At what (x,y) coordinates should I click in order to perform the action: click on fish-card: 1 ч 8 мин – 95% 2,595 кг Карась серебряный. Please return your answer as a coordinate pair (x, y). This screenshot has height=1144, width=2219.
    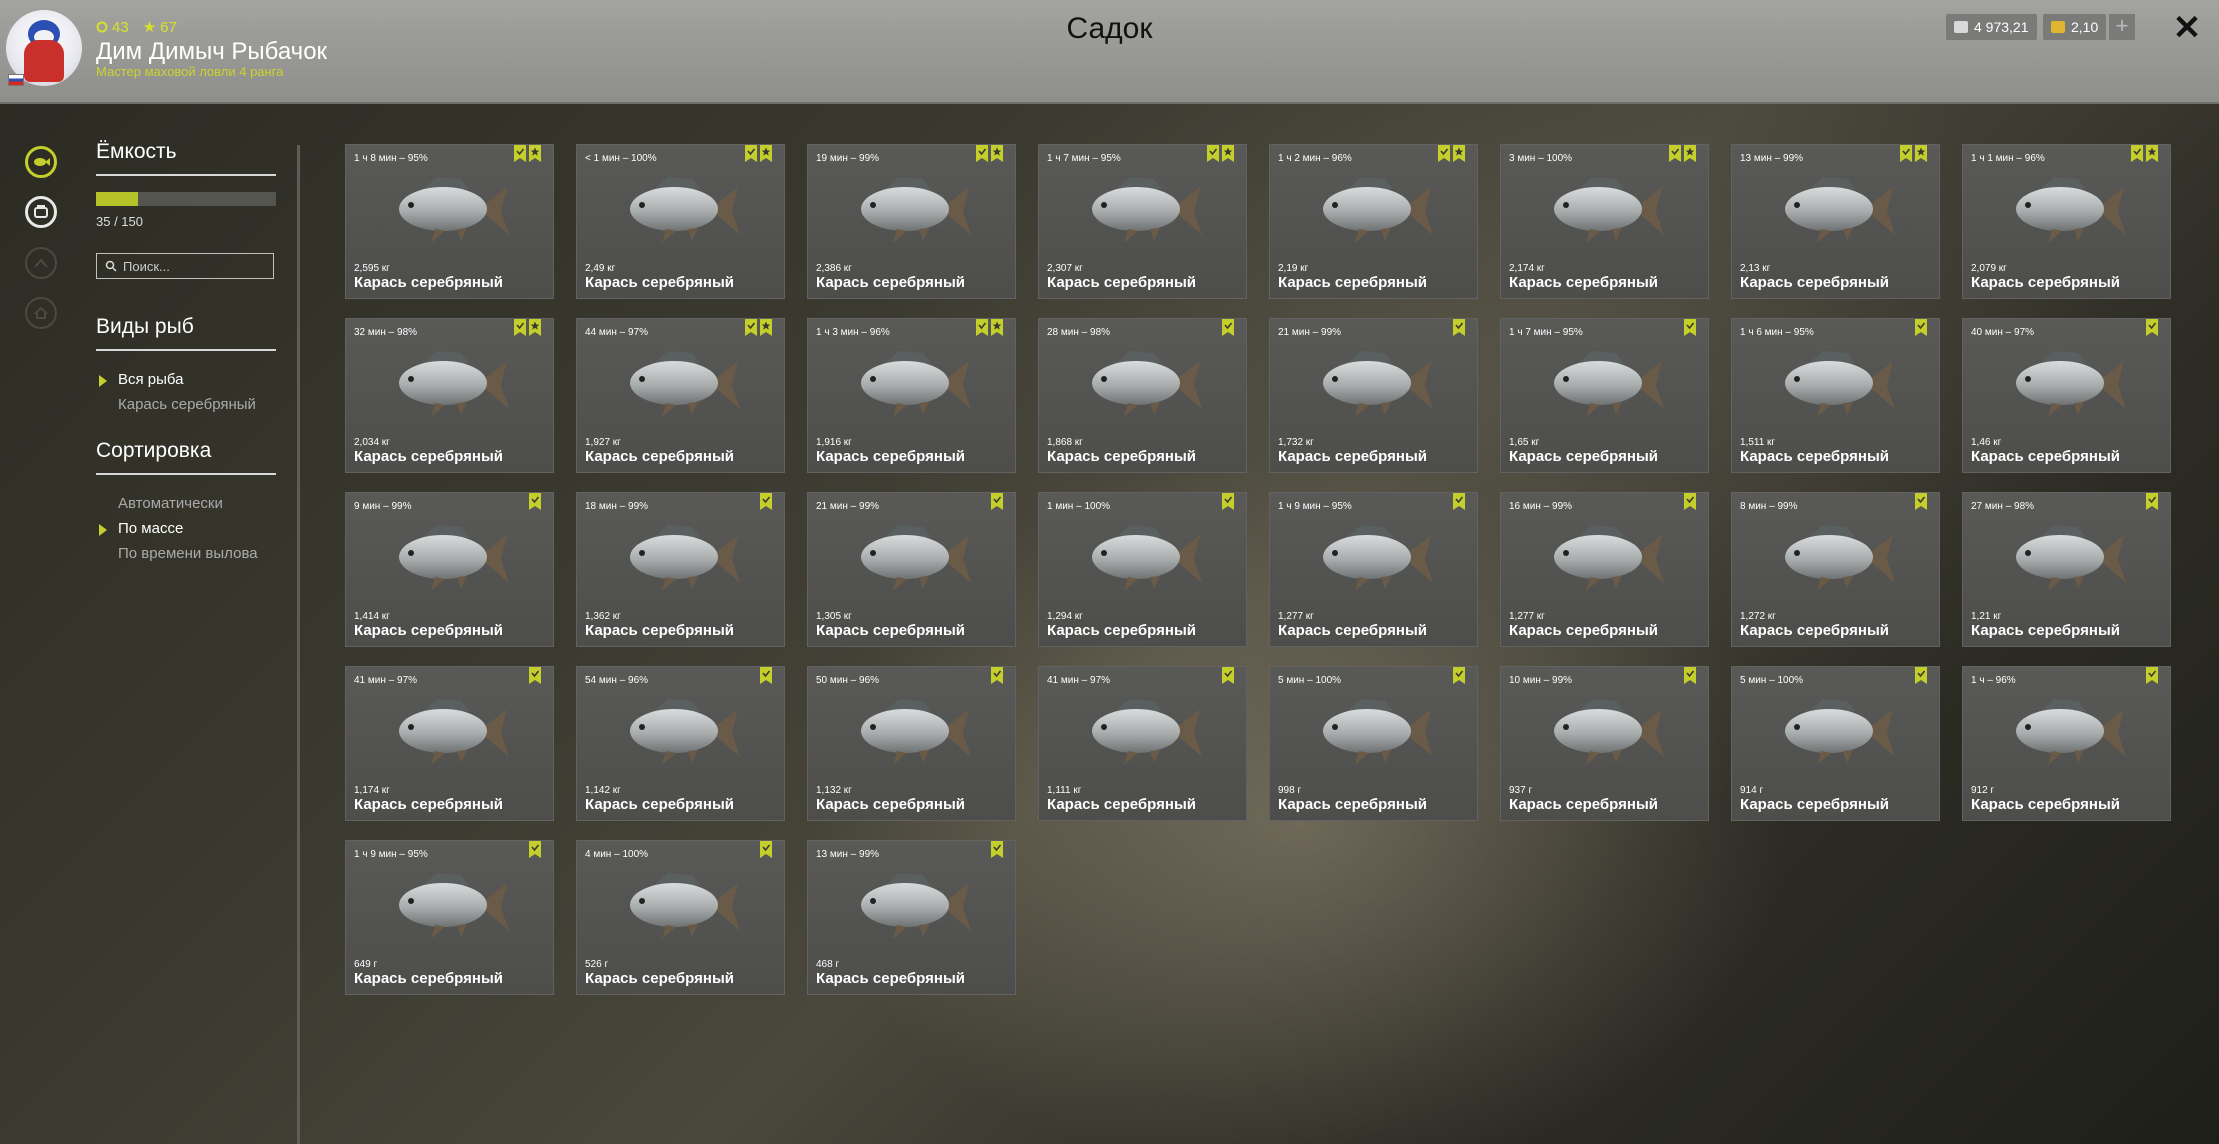
    Looking at the image, I should click on (449, 221).